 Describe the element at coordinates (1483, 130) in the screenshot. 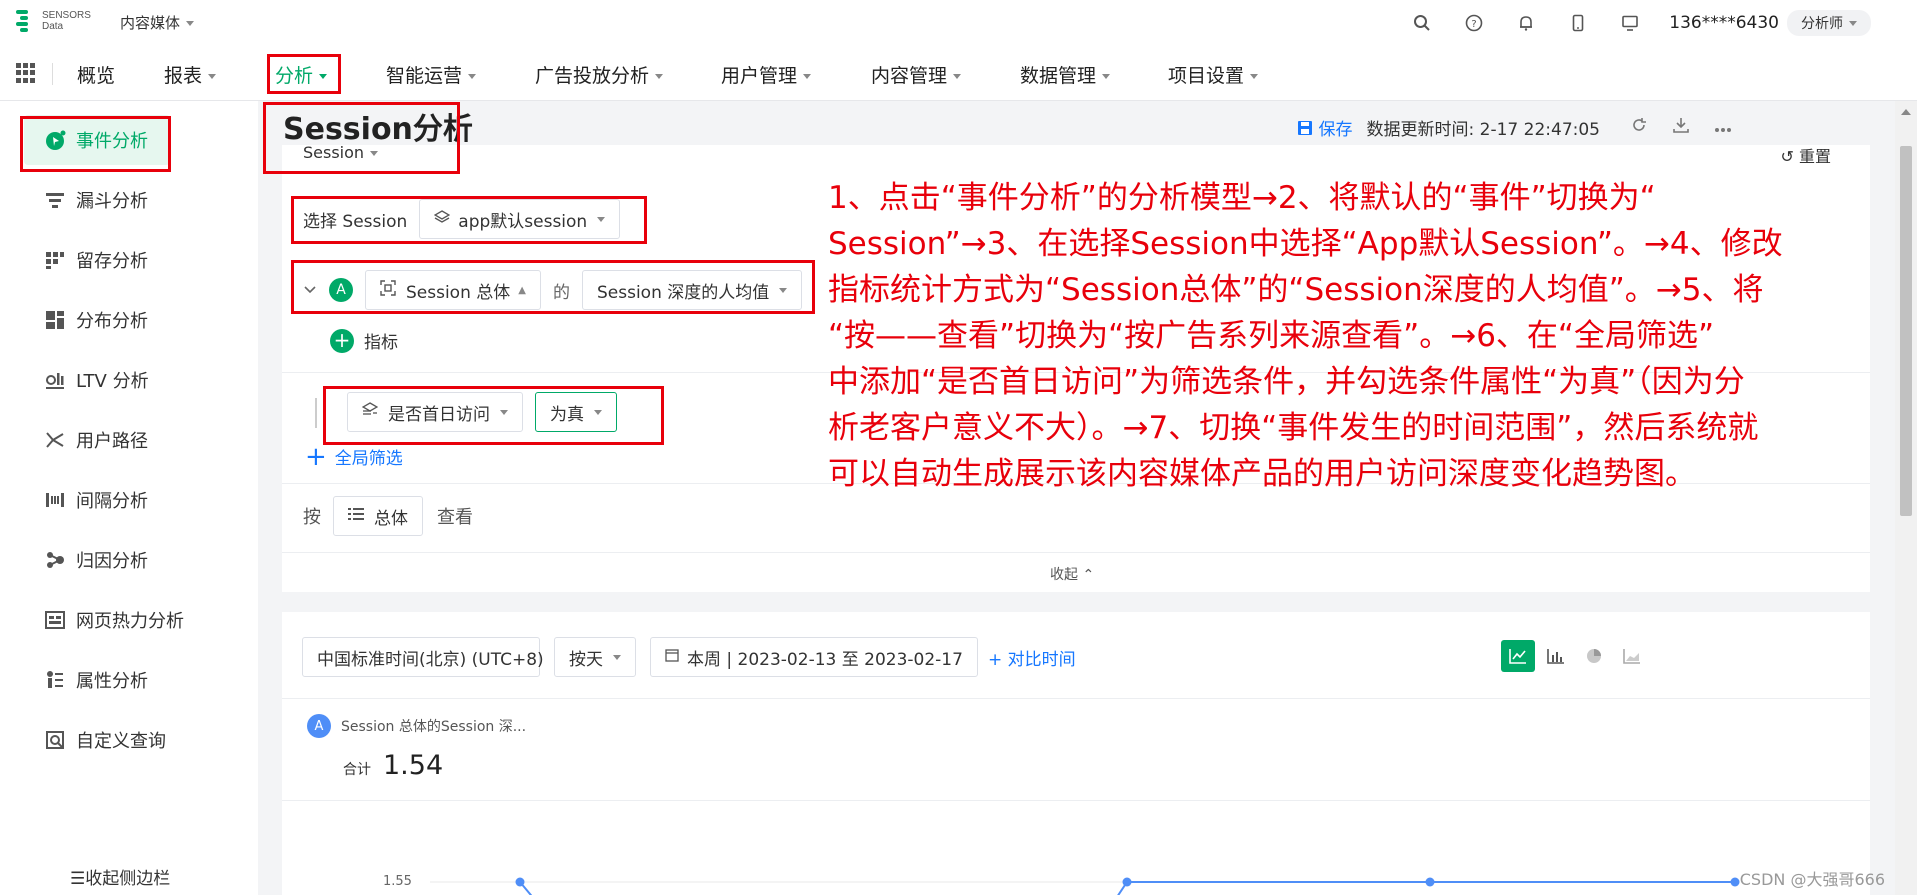

I see `update-time: 数据更新时间: 2-17 22:47:05` at that location.